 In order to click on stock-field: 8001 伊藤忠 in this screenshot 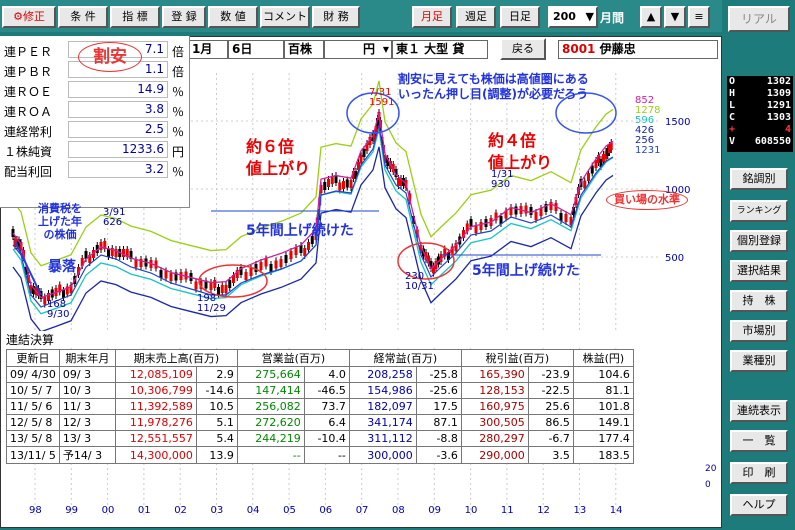, I will do `click(638, 49)`.